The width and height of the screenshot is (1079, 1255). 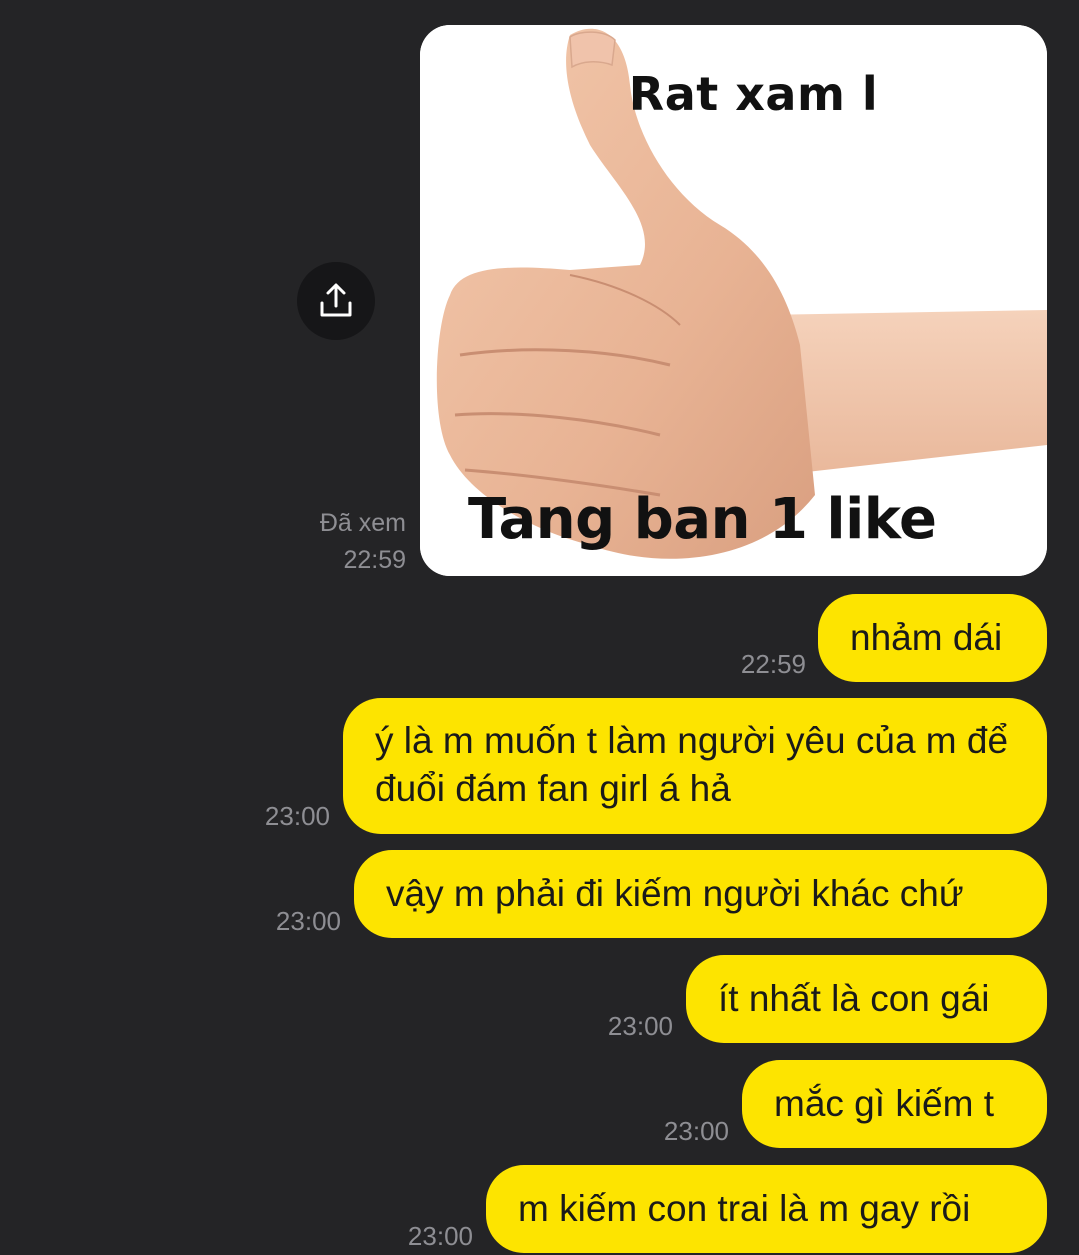 What do you see at coordinates (374, 560) in the screenshot?
I see `image-message-time: 22:59` at bounding box center [374, 560].